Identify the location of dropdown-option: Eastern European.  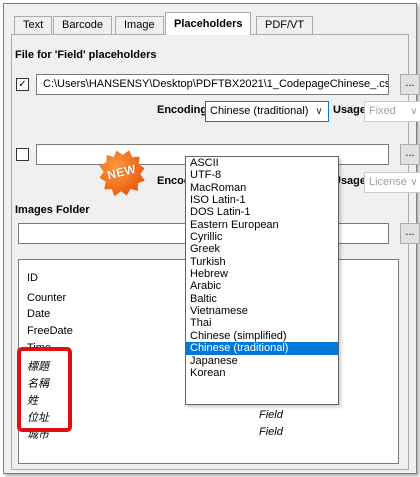
(262, 225).